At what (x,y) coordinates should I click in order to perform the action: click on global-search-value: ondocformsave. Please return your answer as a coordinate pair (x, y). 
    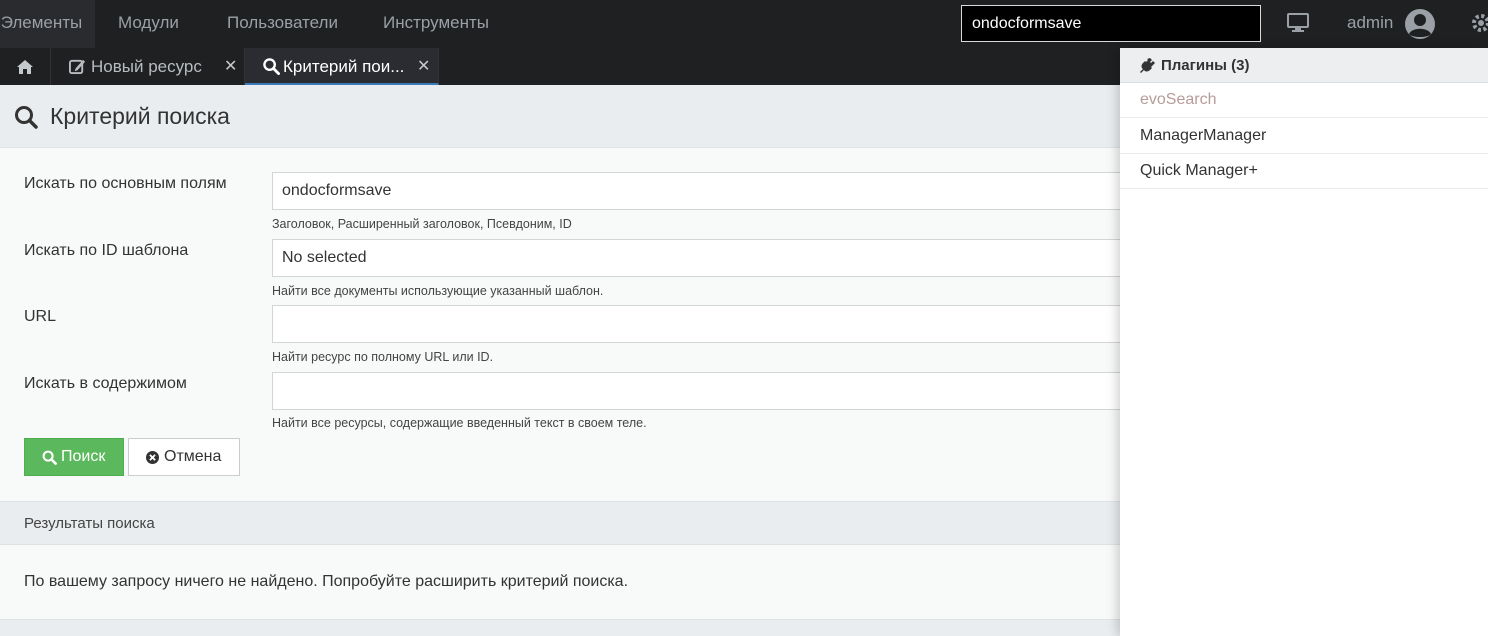
    Looking at the image, I should click on (1027, 23).